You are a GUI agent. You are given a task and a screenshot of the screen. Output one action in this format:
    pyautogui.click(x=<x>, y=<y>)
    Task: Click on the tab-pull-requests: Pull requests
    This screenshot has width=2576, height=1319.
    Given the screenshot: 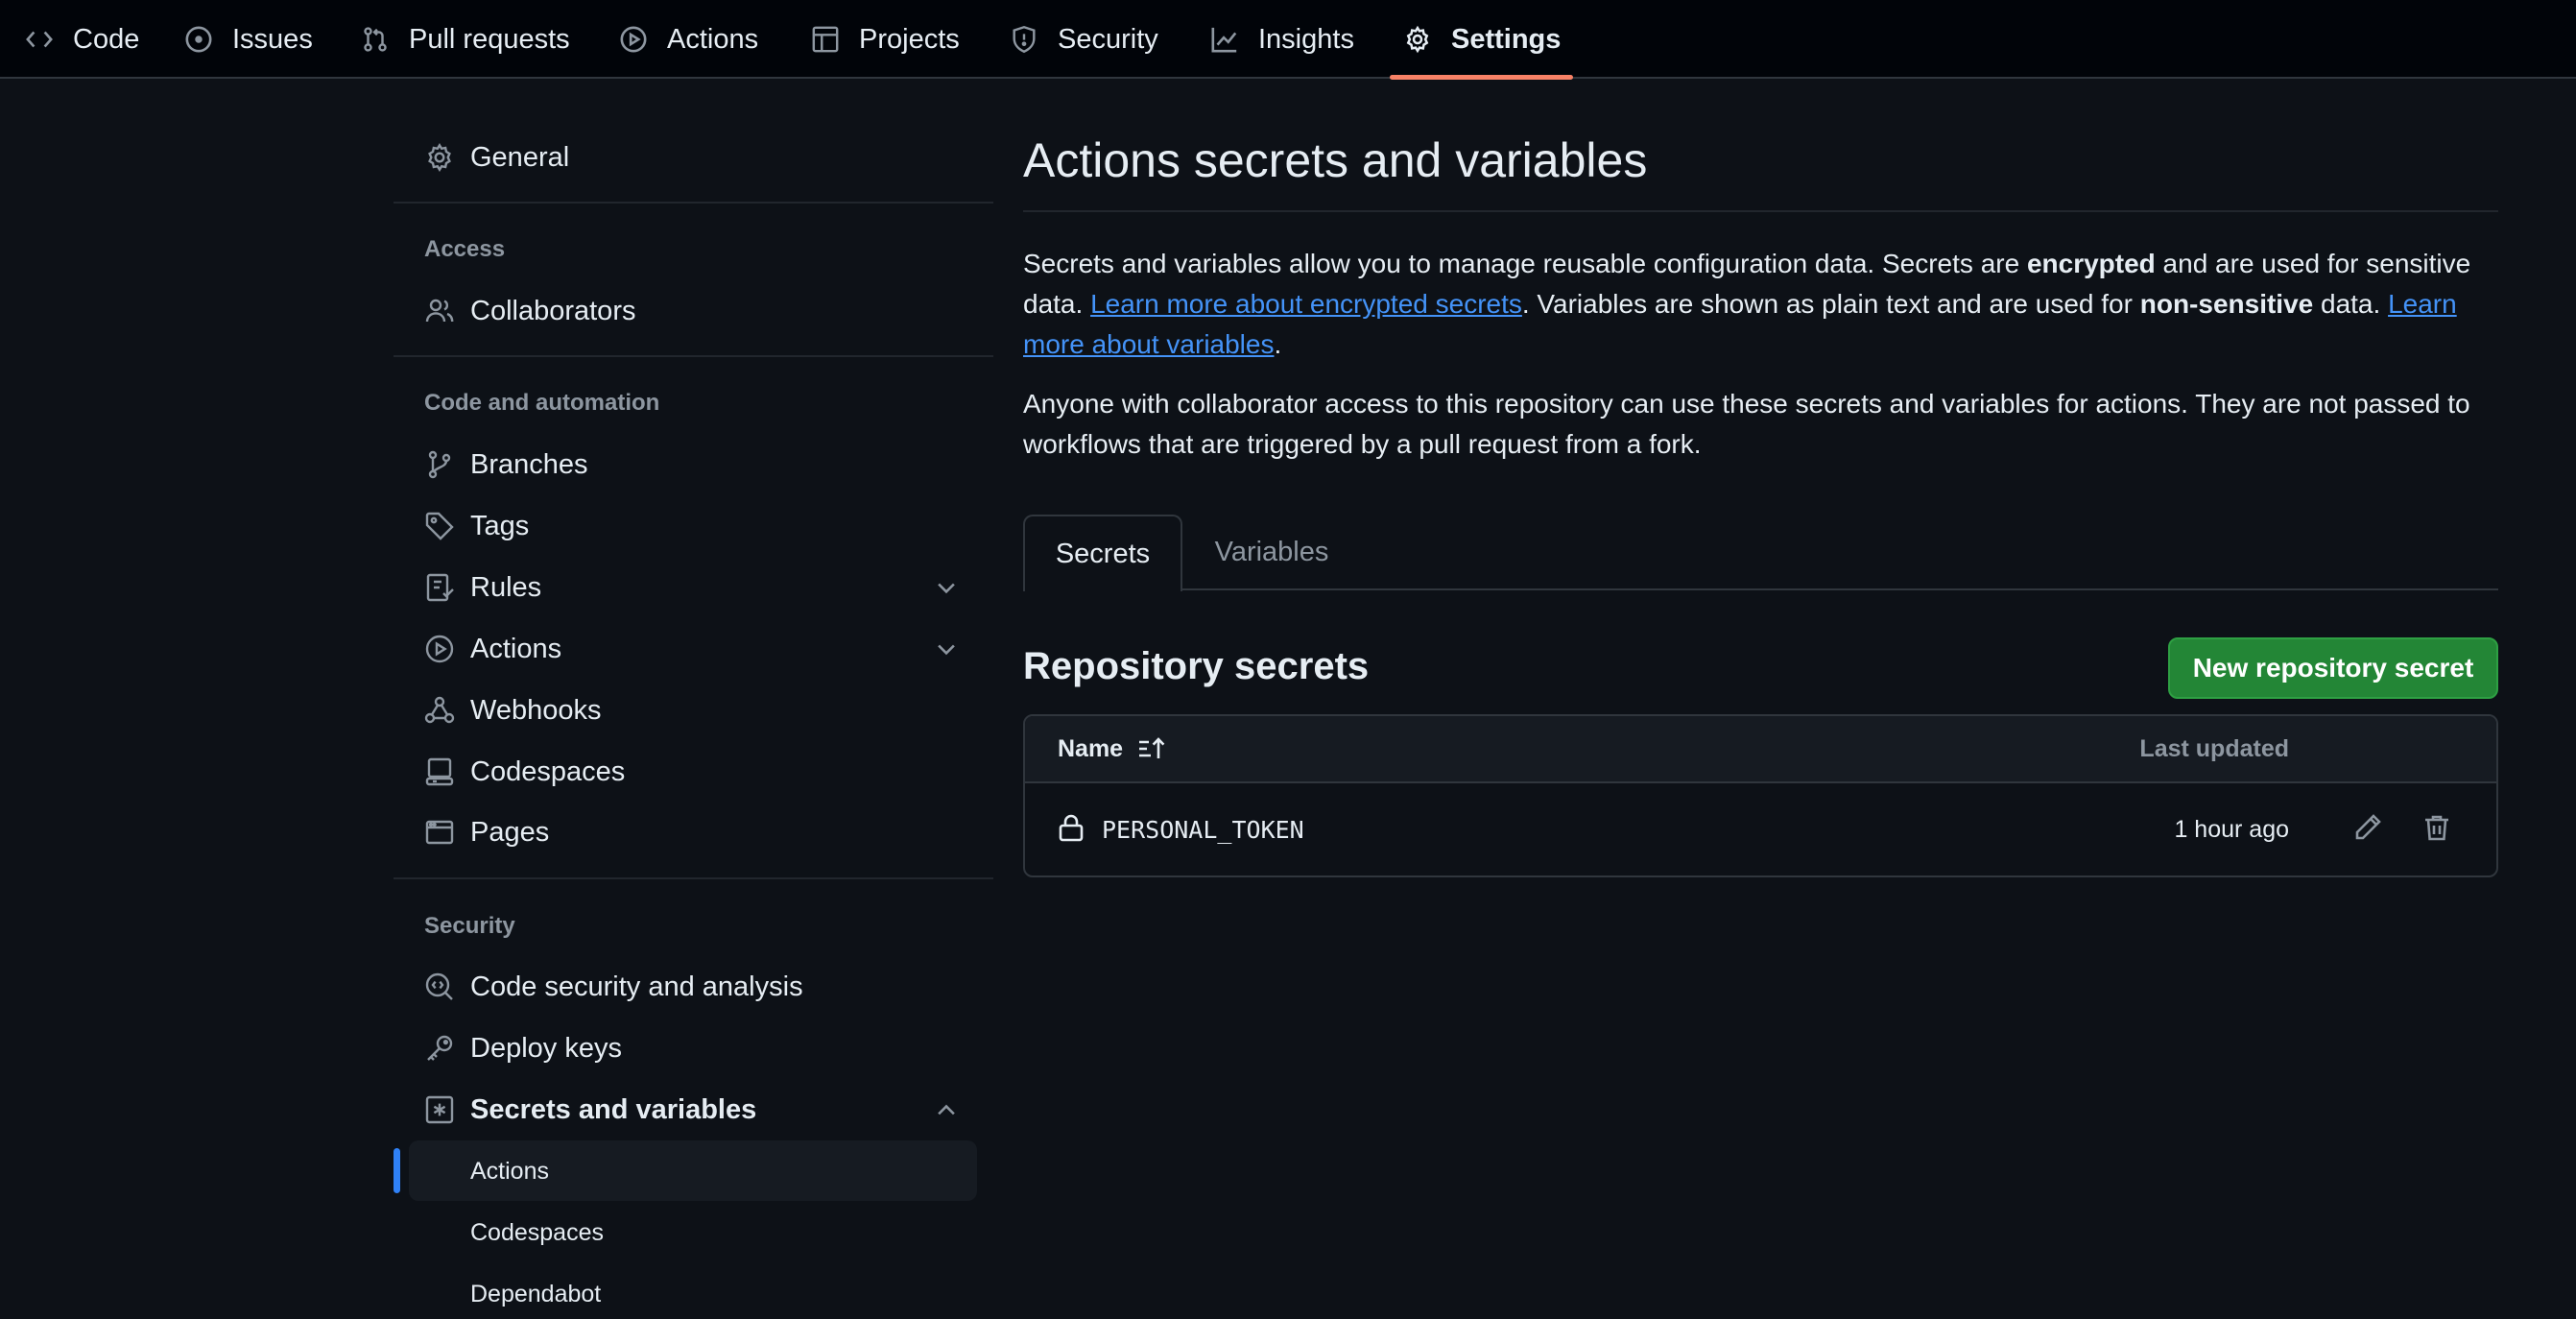 What is the action you would take?
    pyautogui.click(x=465, y=39)
    